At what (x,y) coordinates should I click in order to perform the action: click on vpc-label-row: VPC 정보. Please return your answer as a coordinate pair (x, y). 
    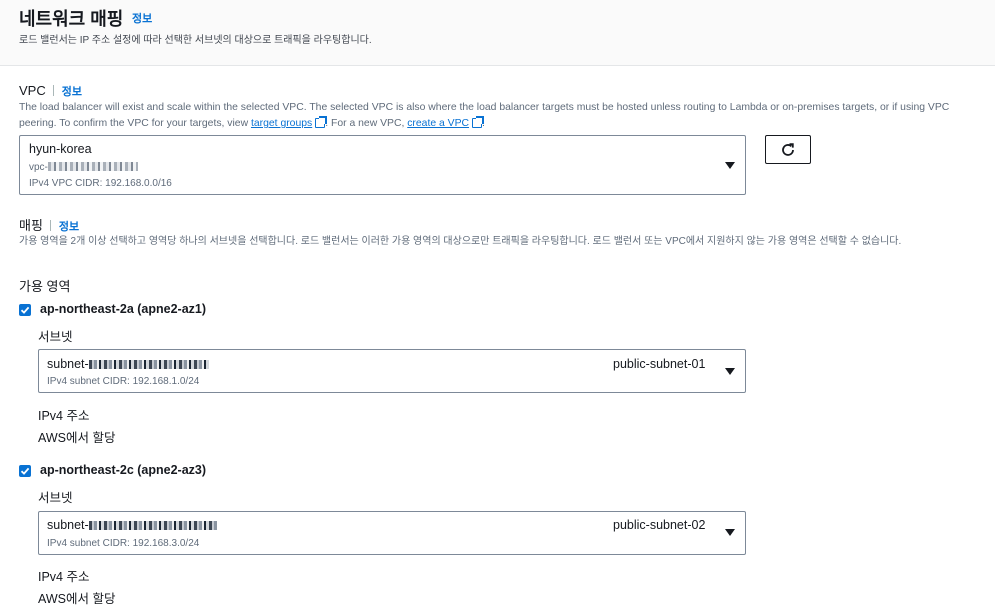
    Looking at the image, I should click on (50, 91).